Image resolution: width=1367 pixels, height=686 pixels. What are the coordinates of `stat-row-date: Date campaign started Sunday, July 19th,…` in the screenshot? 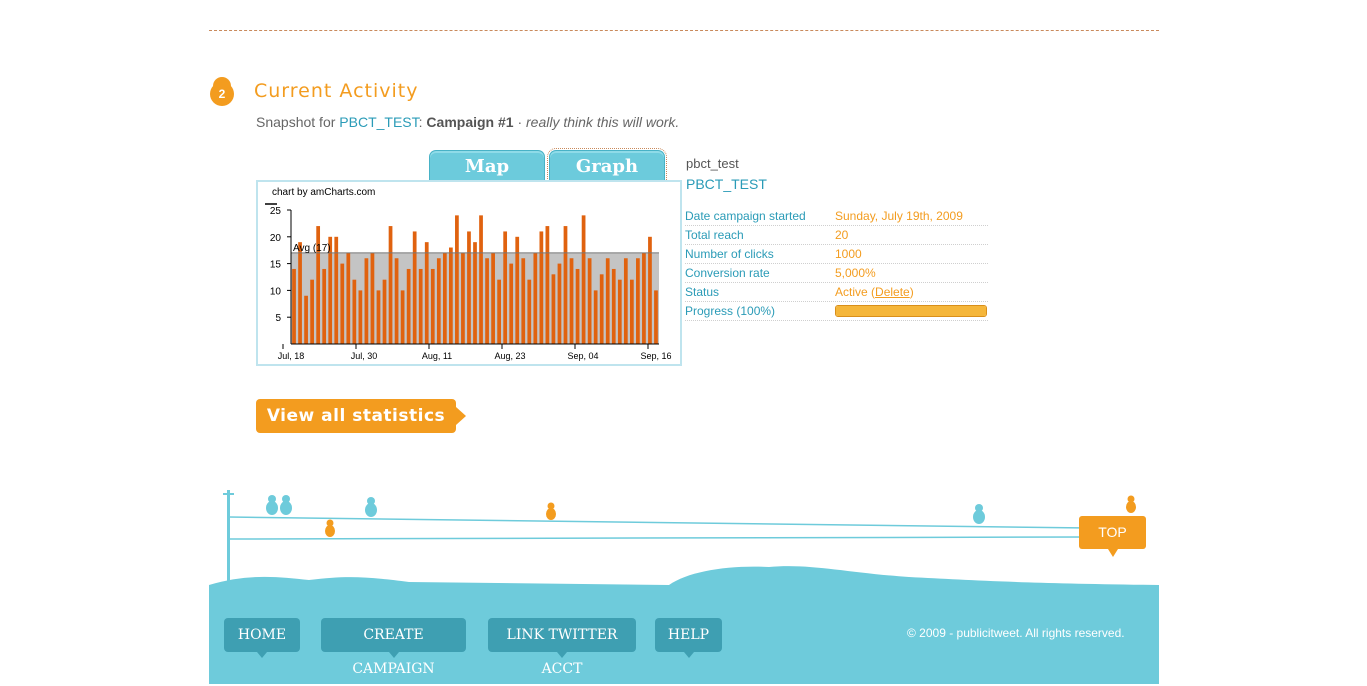 It's located at (836, 216).